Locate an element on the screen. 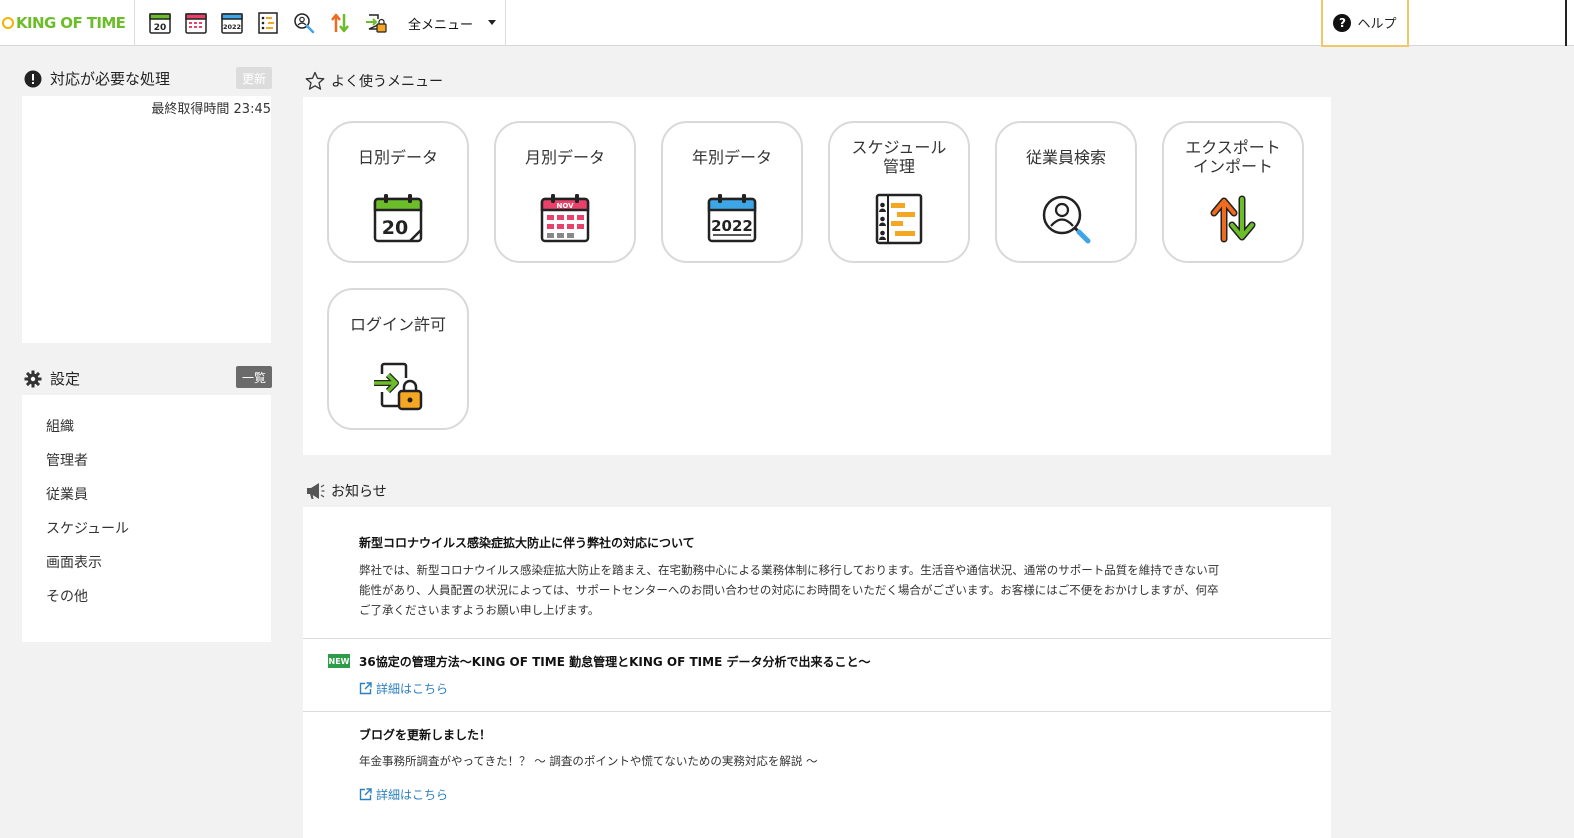  last-fetch-time: 最終取得時間 23:45 is located at coordinates (211, 109).